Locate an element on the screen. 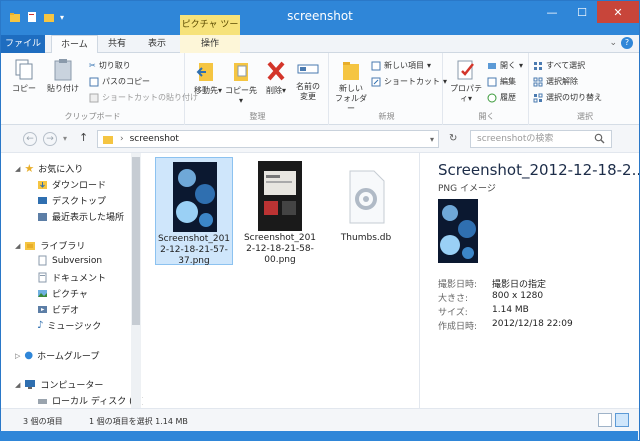 This screenshot has height=441, width=640. file-name-line: Thumbs.db is located at coordinates (366, 238).